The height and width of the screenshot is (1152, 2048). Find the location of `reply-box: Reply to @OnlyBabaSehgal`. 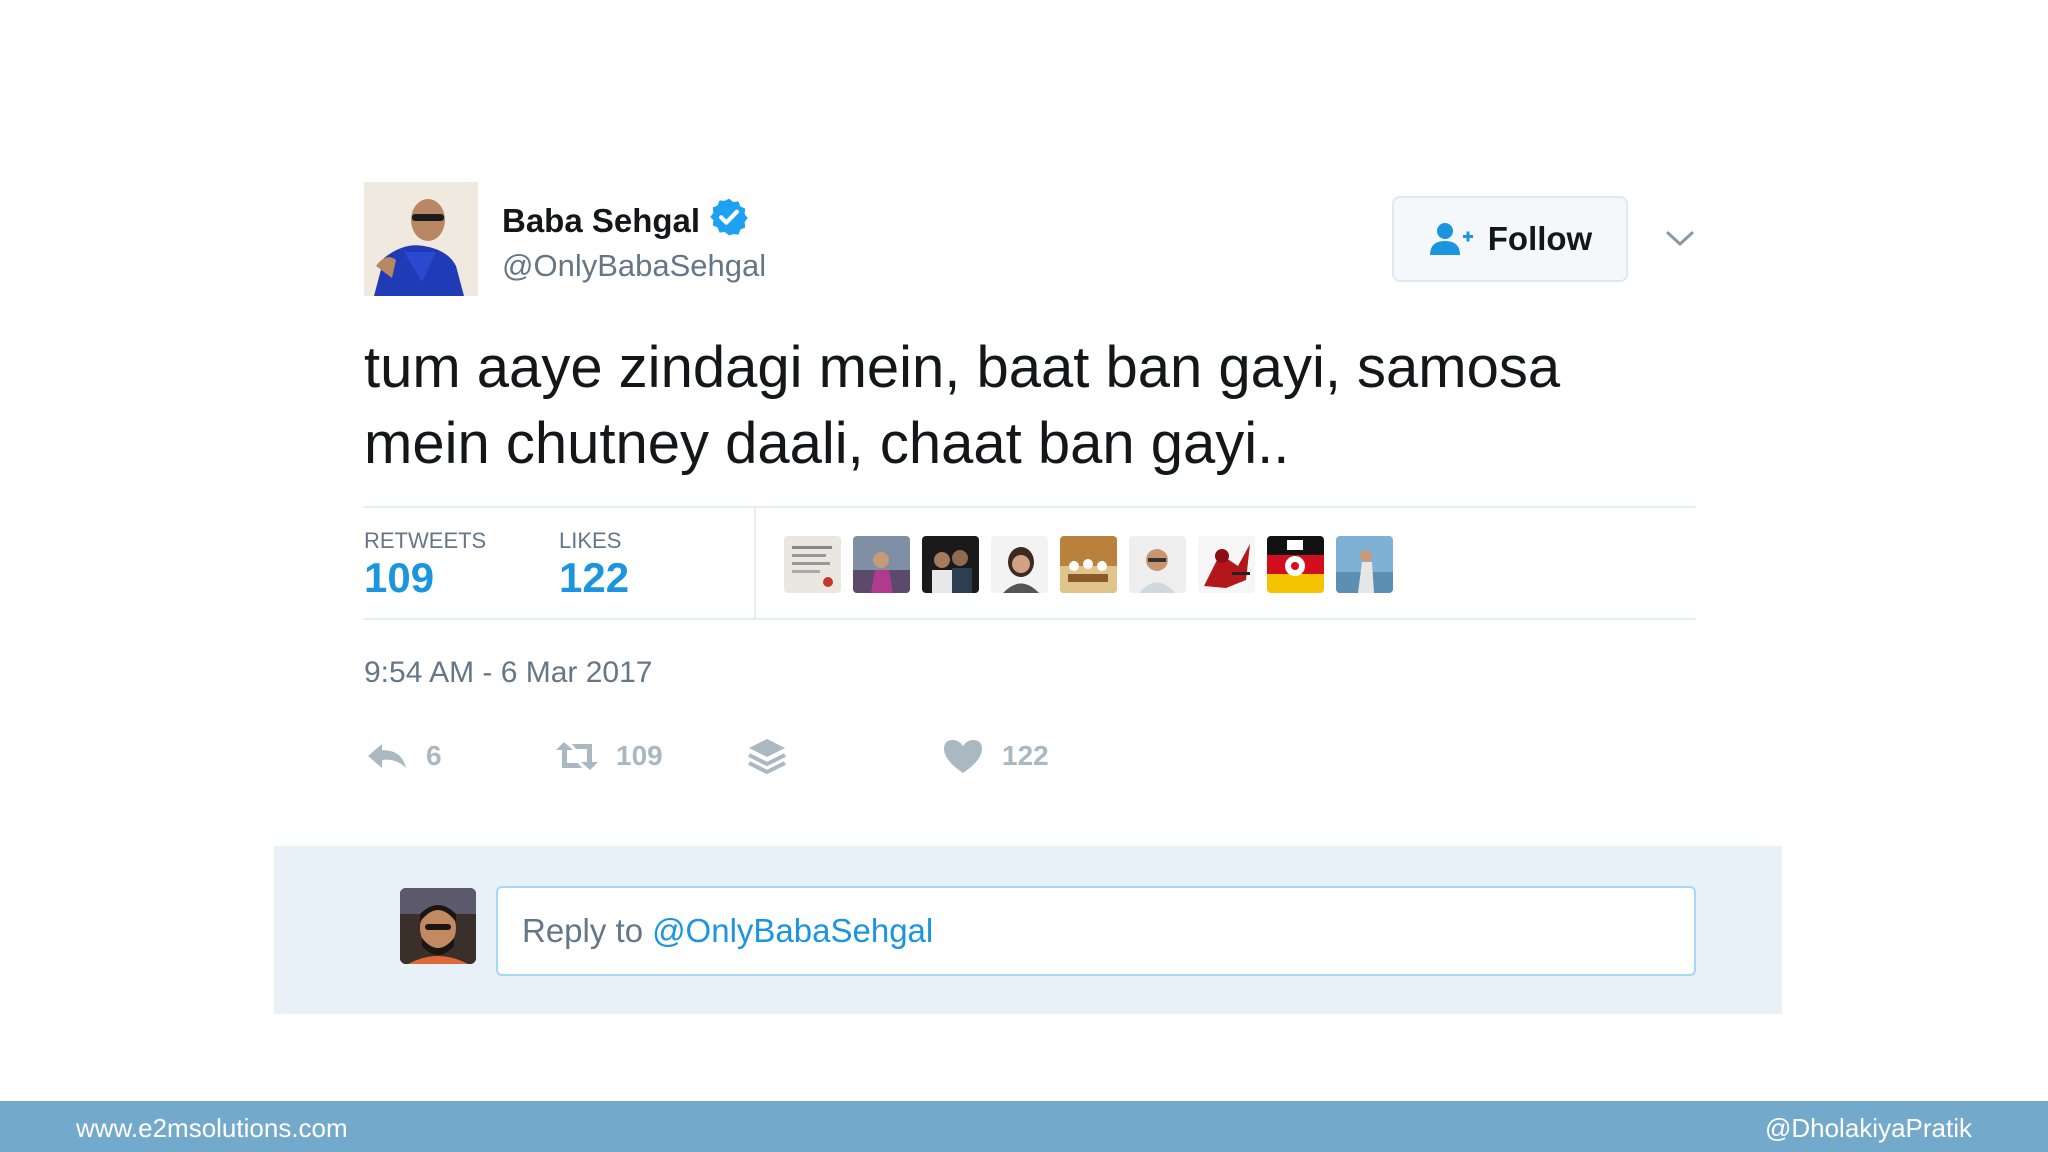

reply-box: Reply to @OnlyBabaSehgal is located at coordinates (1028, 930).